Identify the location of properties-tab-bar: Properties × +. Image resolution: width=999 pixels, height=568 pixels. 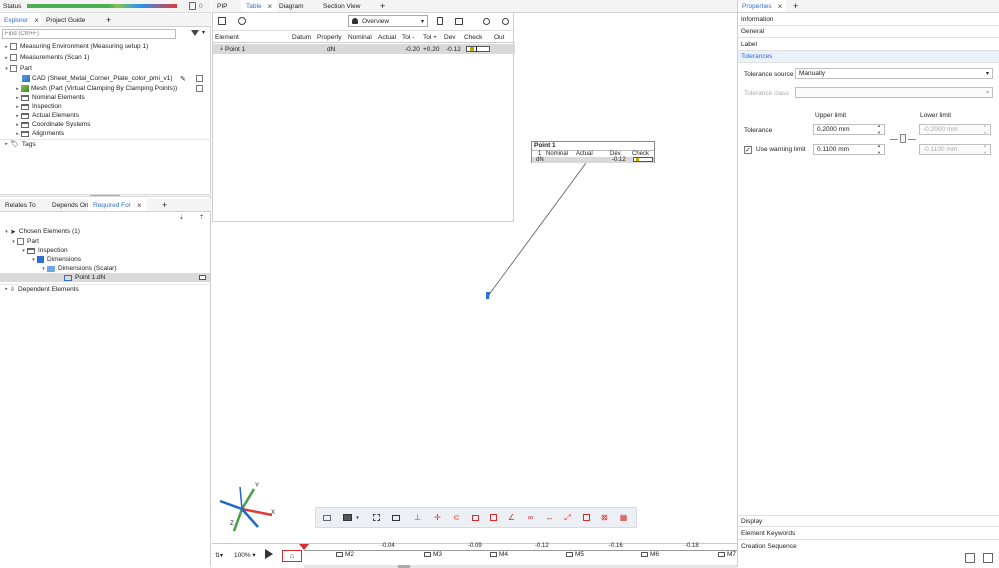
(868, 6).